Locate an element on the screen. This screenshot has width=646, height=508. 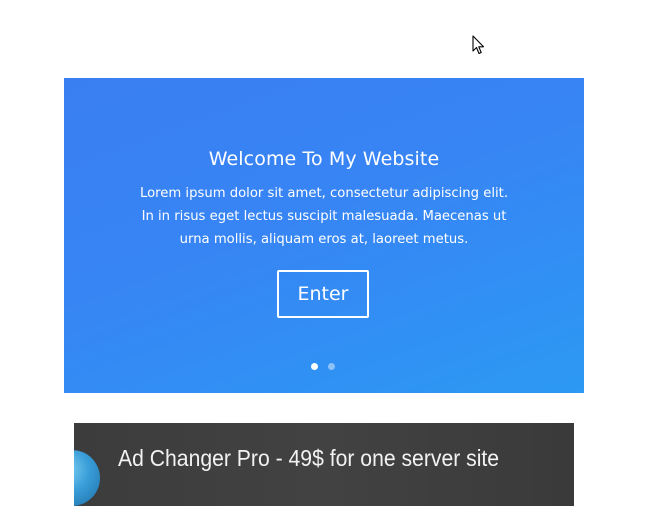
mouse-pointer-icon is located at coordinates (478, 45).